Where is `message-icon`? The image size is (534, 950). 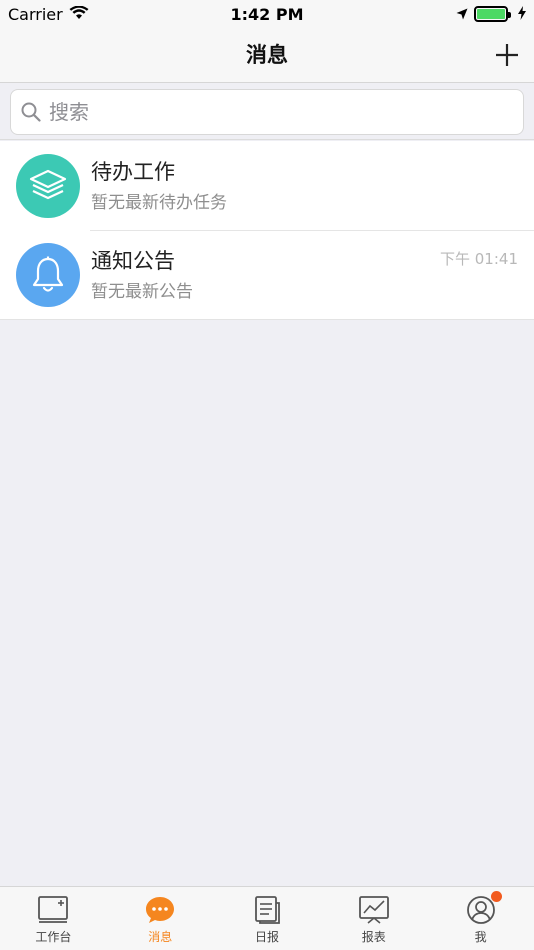 message-icon is located at coordinates (160, 910).